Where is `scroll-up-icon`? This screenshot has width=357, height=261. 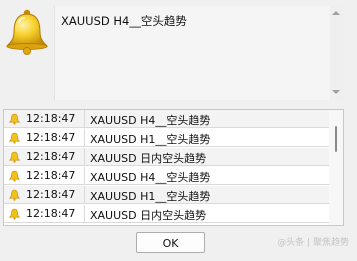
scroll-up-icon is located at coordinates (336, 13).